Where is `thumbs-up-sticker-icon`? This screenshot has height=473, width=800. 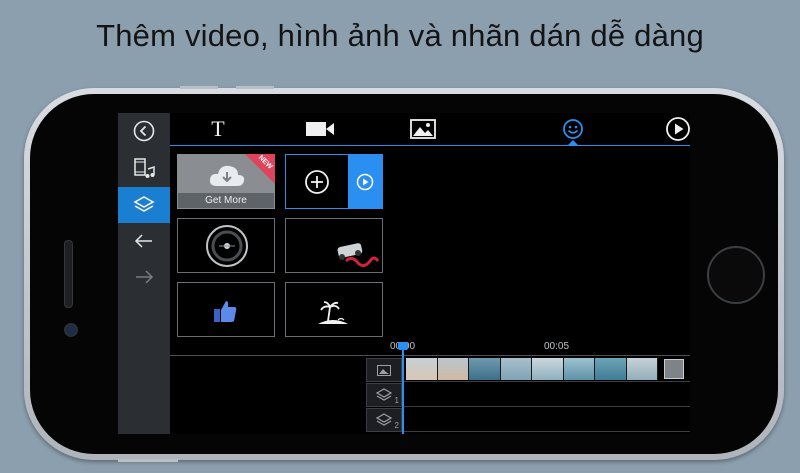
thumbs-up-sticker-icon is located at coordinates (225, 311).